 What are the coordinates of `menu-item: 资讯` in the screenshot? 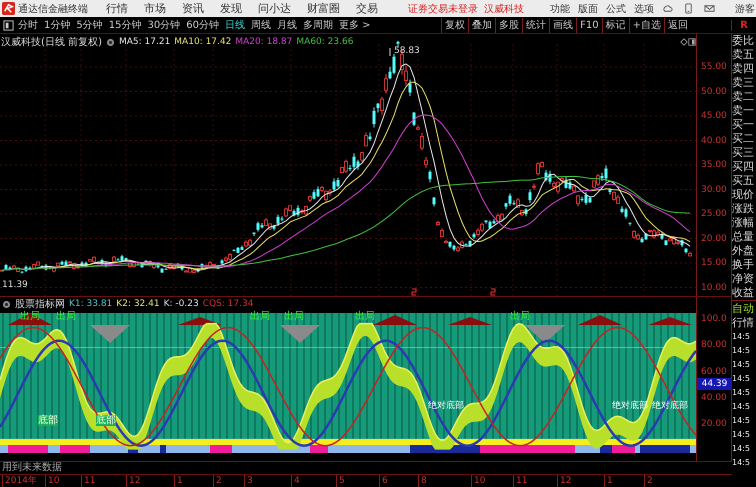 It's located at (193, 8).